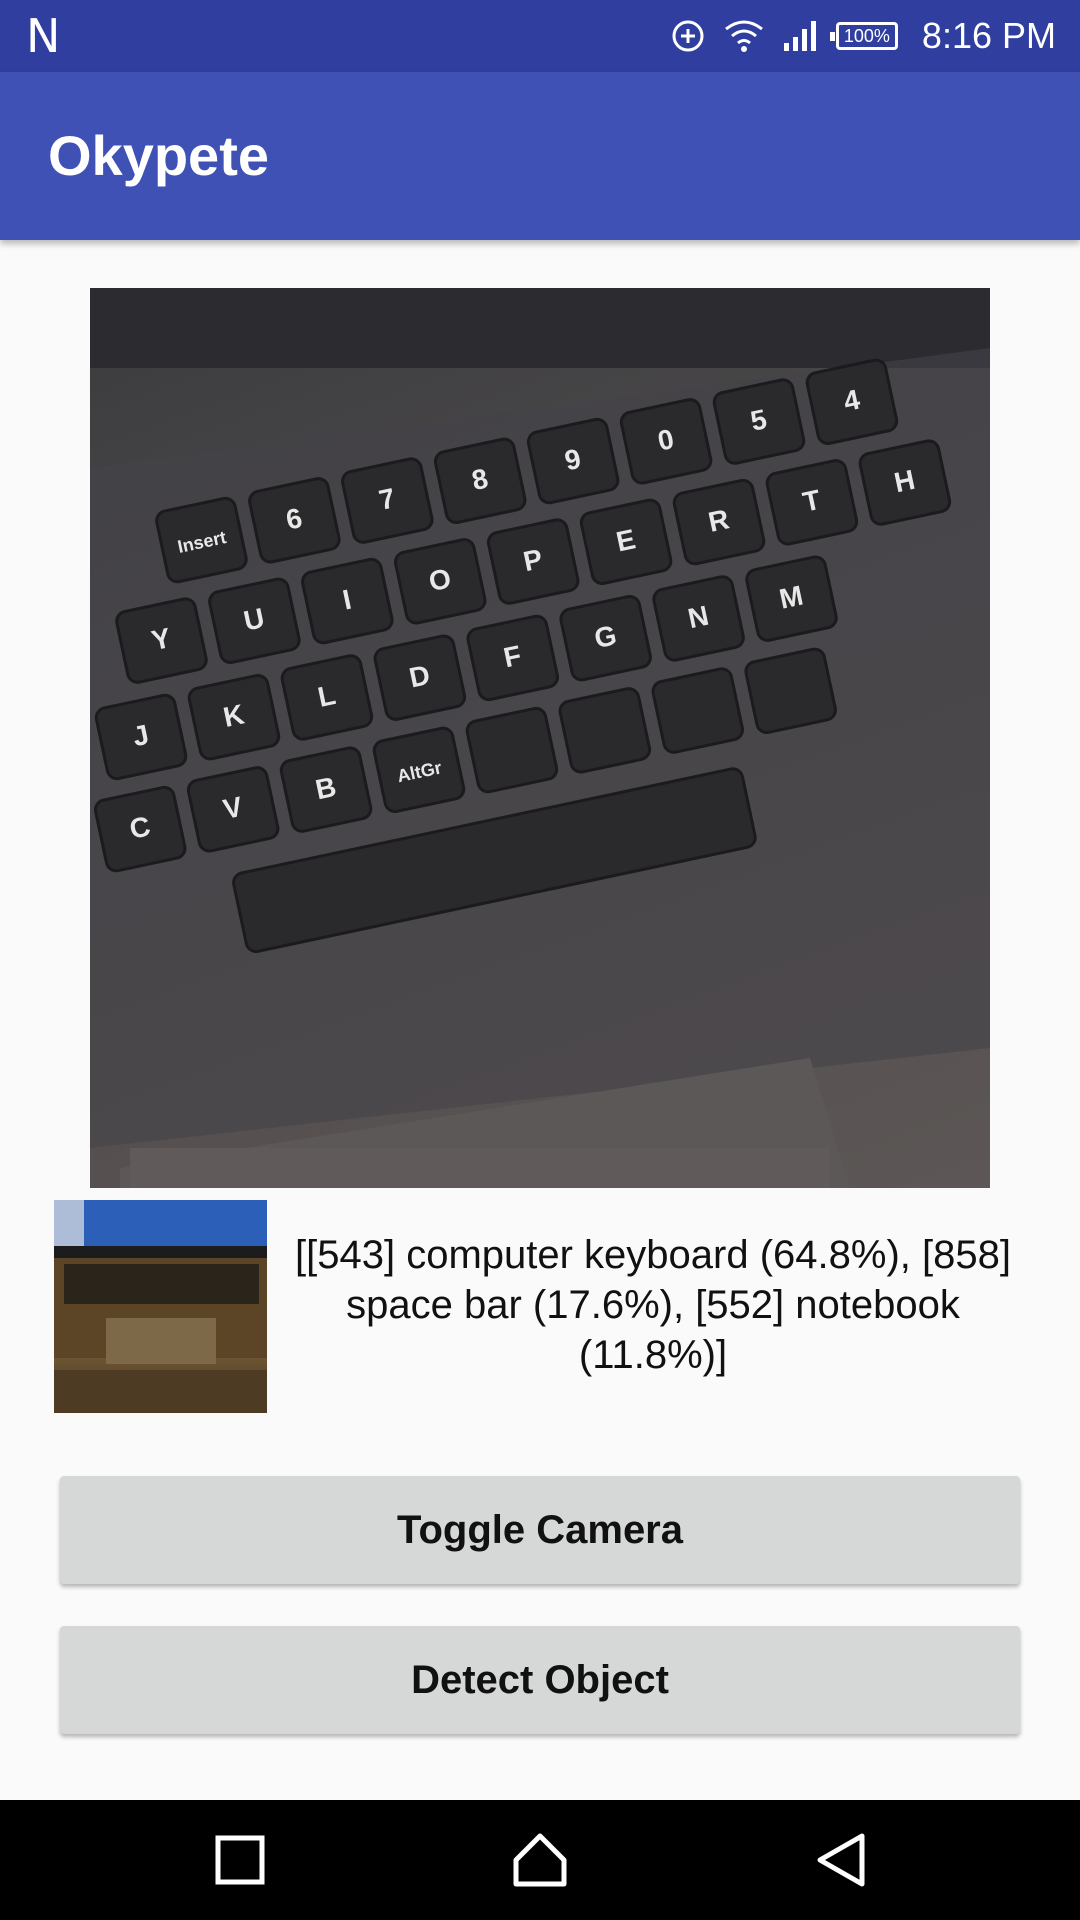 The image size is (1080, 1920). I want to click on battery-icon: 100%, so click(863, 36).